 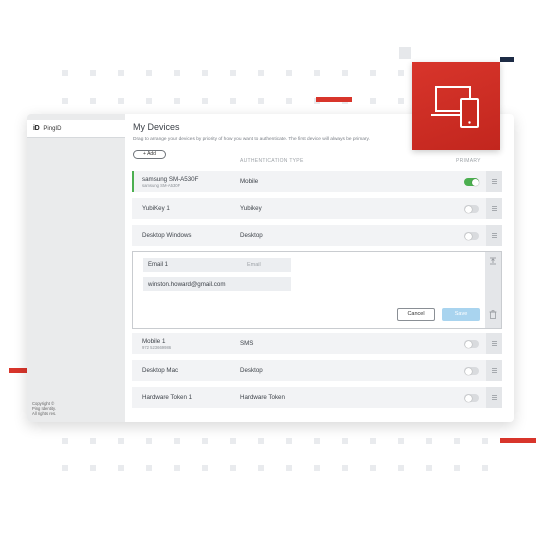 What do you see at coordinates (52, 128) in the screenshot?
I see `brand-name: PingID` at bounding box center [52, 128].